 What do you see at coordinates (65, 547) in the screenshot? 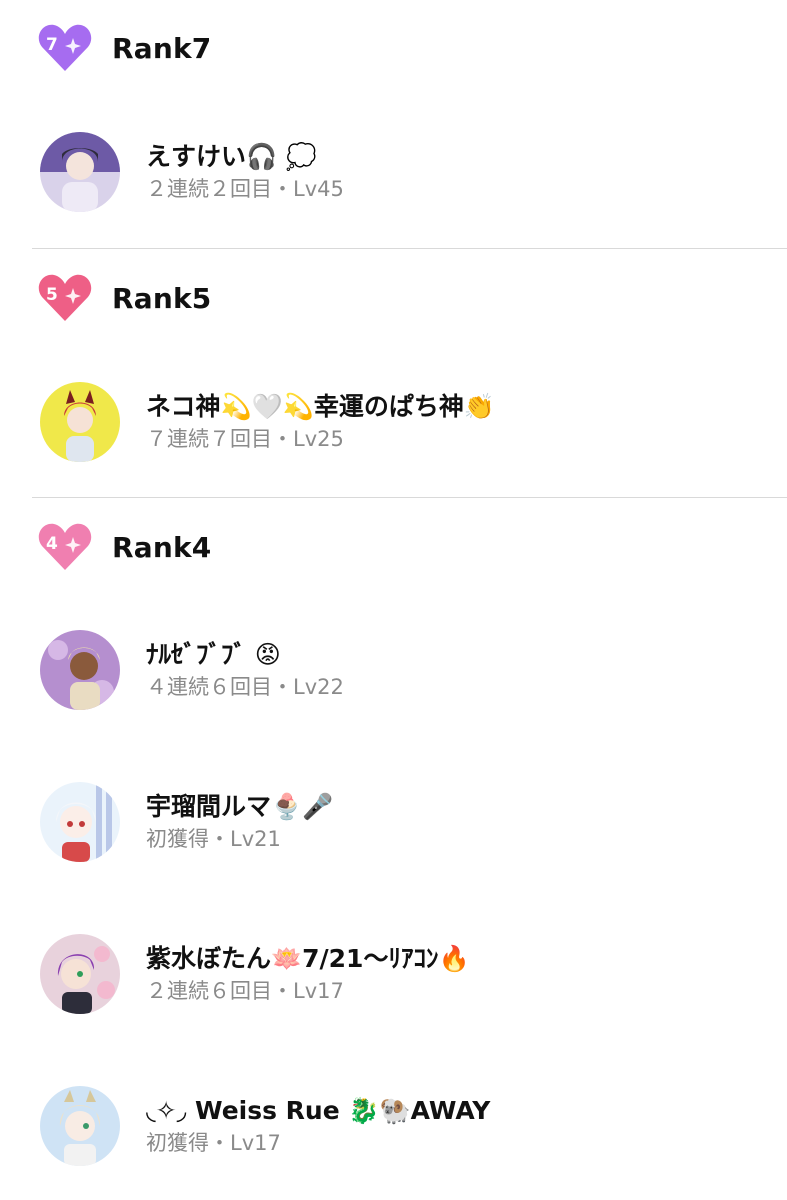
I see `rank-heart-badge-icon: 4` at bounding box center [65, 547].